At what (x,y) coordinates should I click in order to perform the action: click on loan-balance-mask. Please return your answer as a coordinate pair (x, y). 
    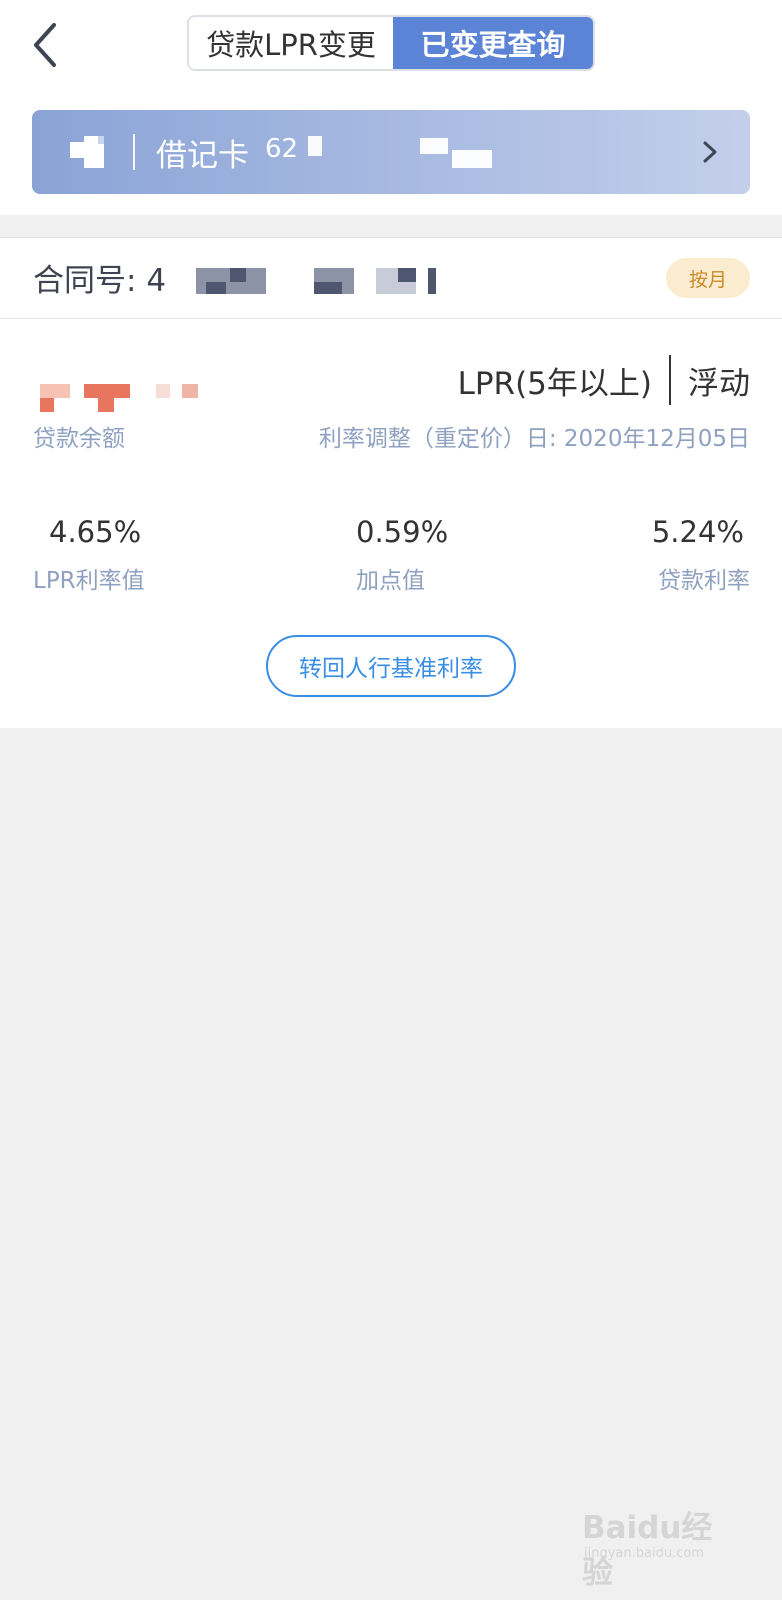
    Looking at the image, I should click on (119, 398).